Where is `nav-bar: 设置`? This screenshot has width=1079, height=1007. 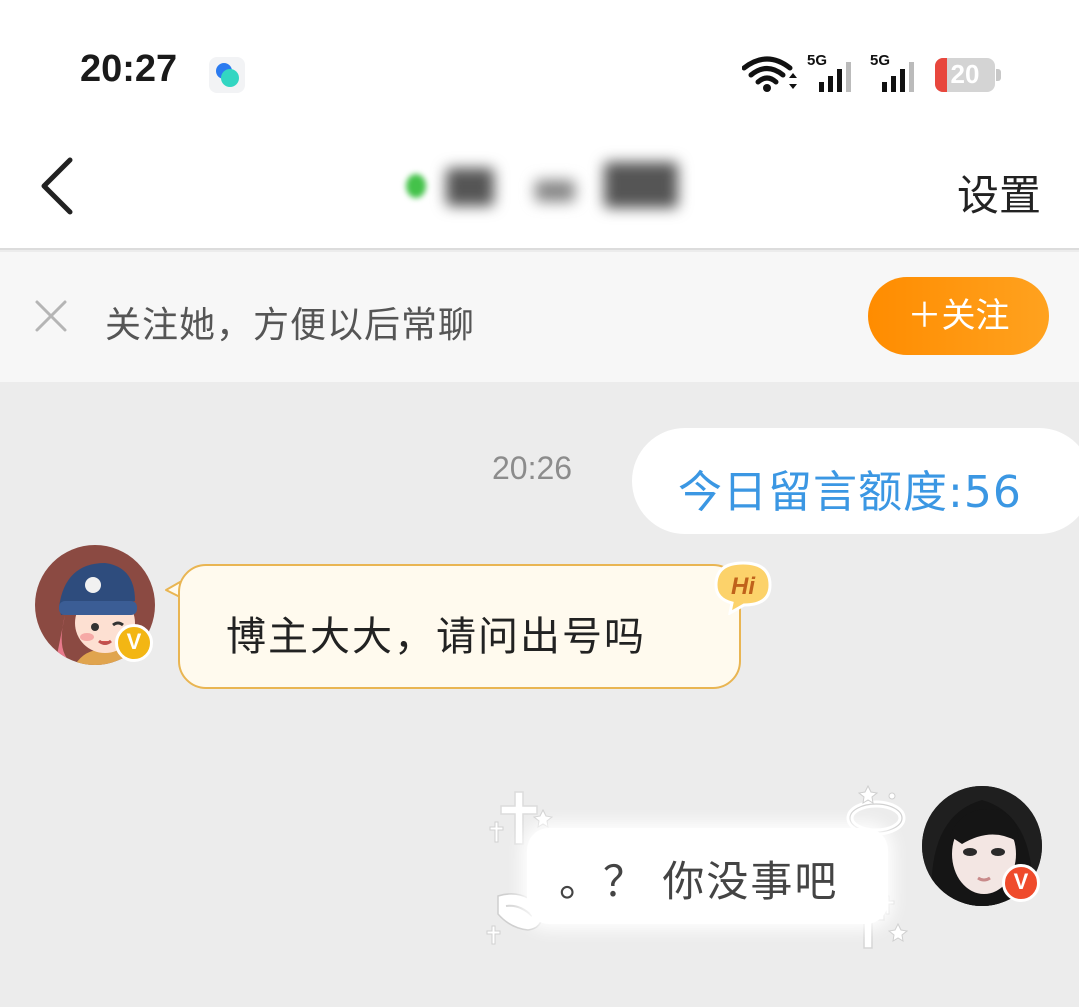
nav-bar: 设置 is located at coordinates (539, 190).